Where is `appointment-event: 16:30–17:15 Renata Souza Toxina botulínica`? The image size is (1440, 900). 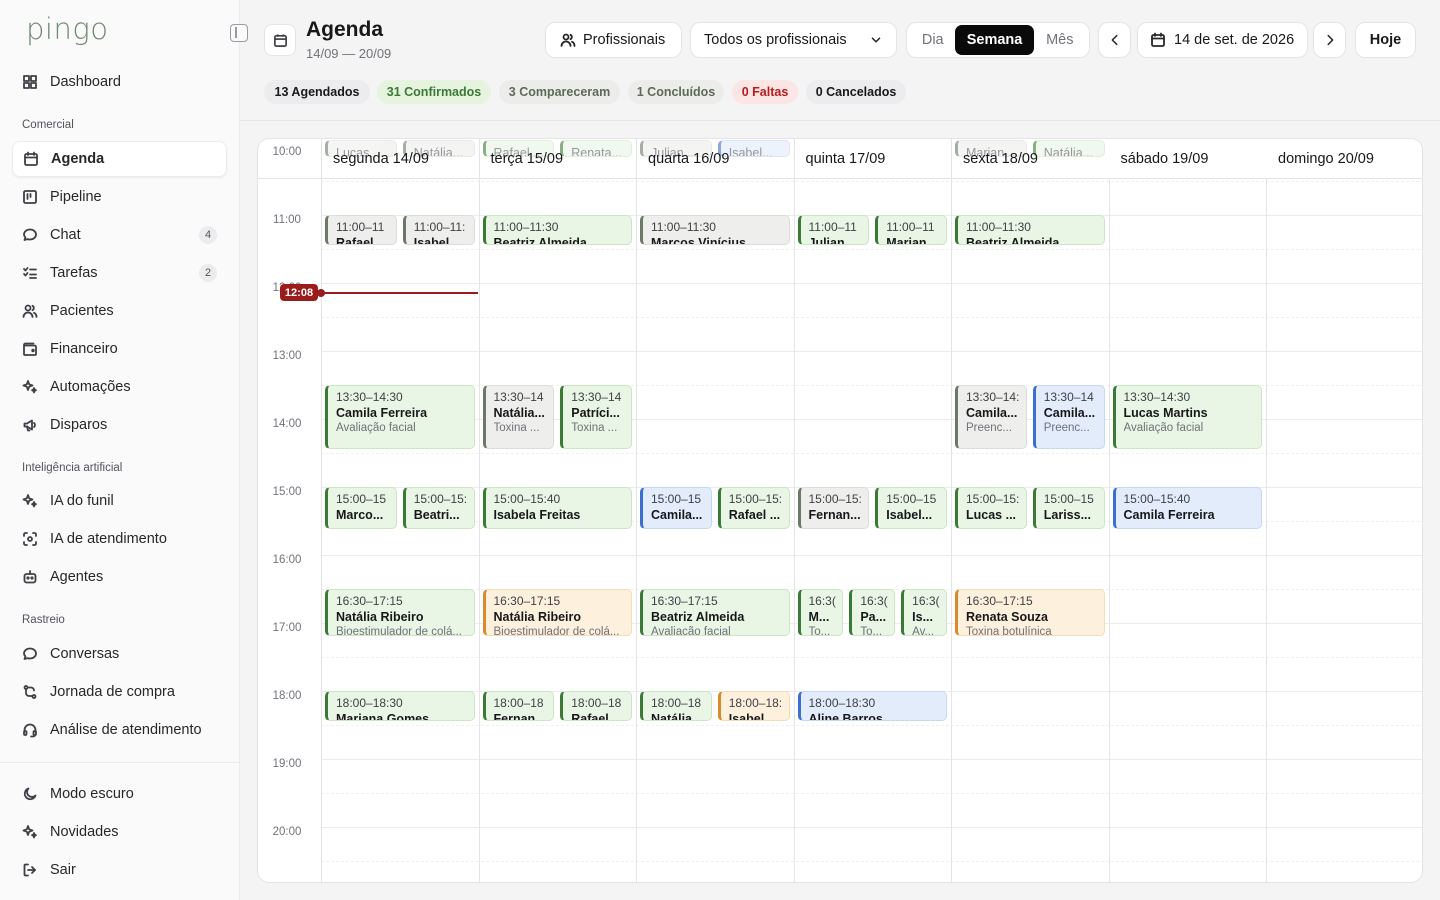
appointment-event: 16:30–17:15 Renata Souza Toxina botulínica is located at coordinates (1030, 612).